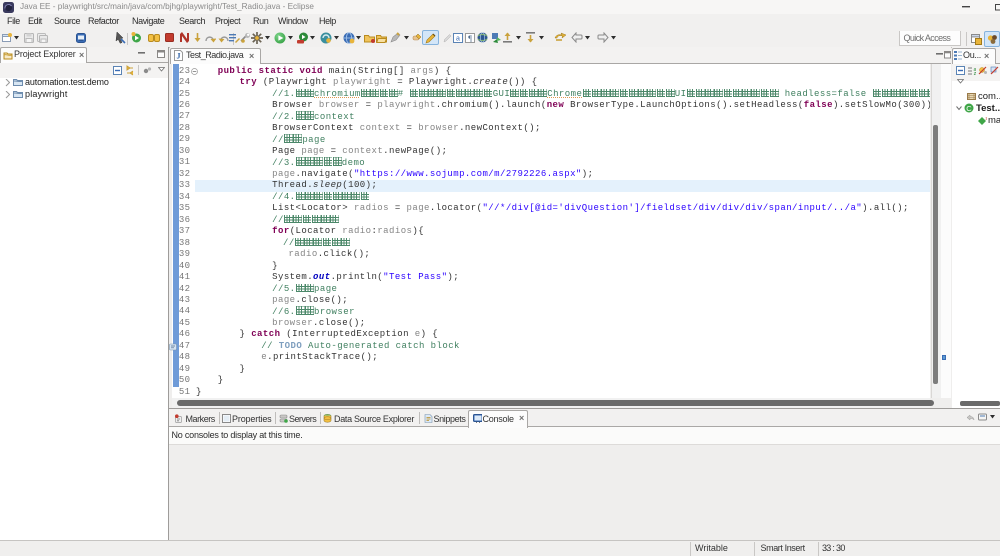 The image size is (1000, 556). What do you see at coordinates (987, 119) in the screenshot?
I see `svg-text: s` at bounding box center [987, 119].